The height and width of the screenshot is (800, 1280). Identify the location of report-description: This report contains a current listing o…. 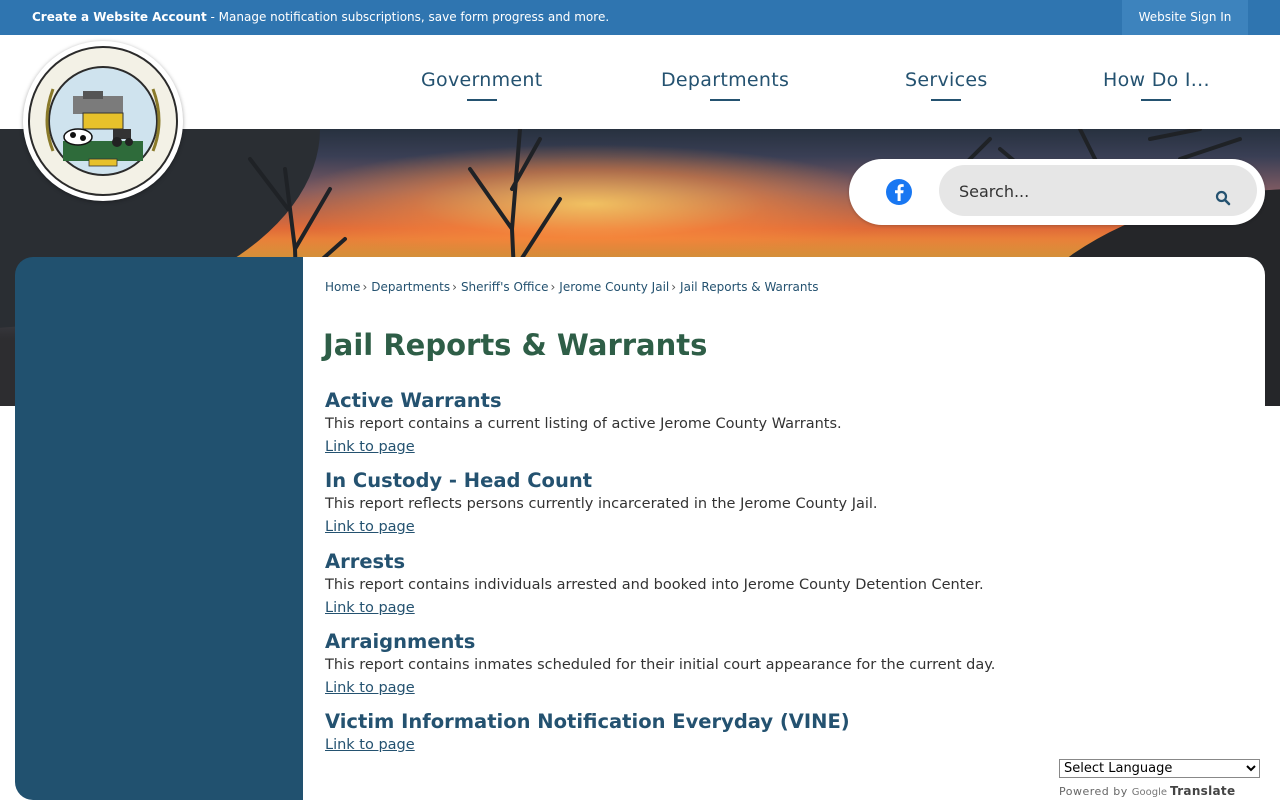
(583, 424).